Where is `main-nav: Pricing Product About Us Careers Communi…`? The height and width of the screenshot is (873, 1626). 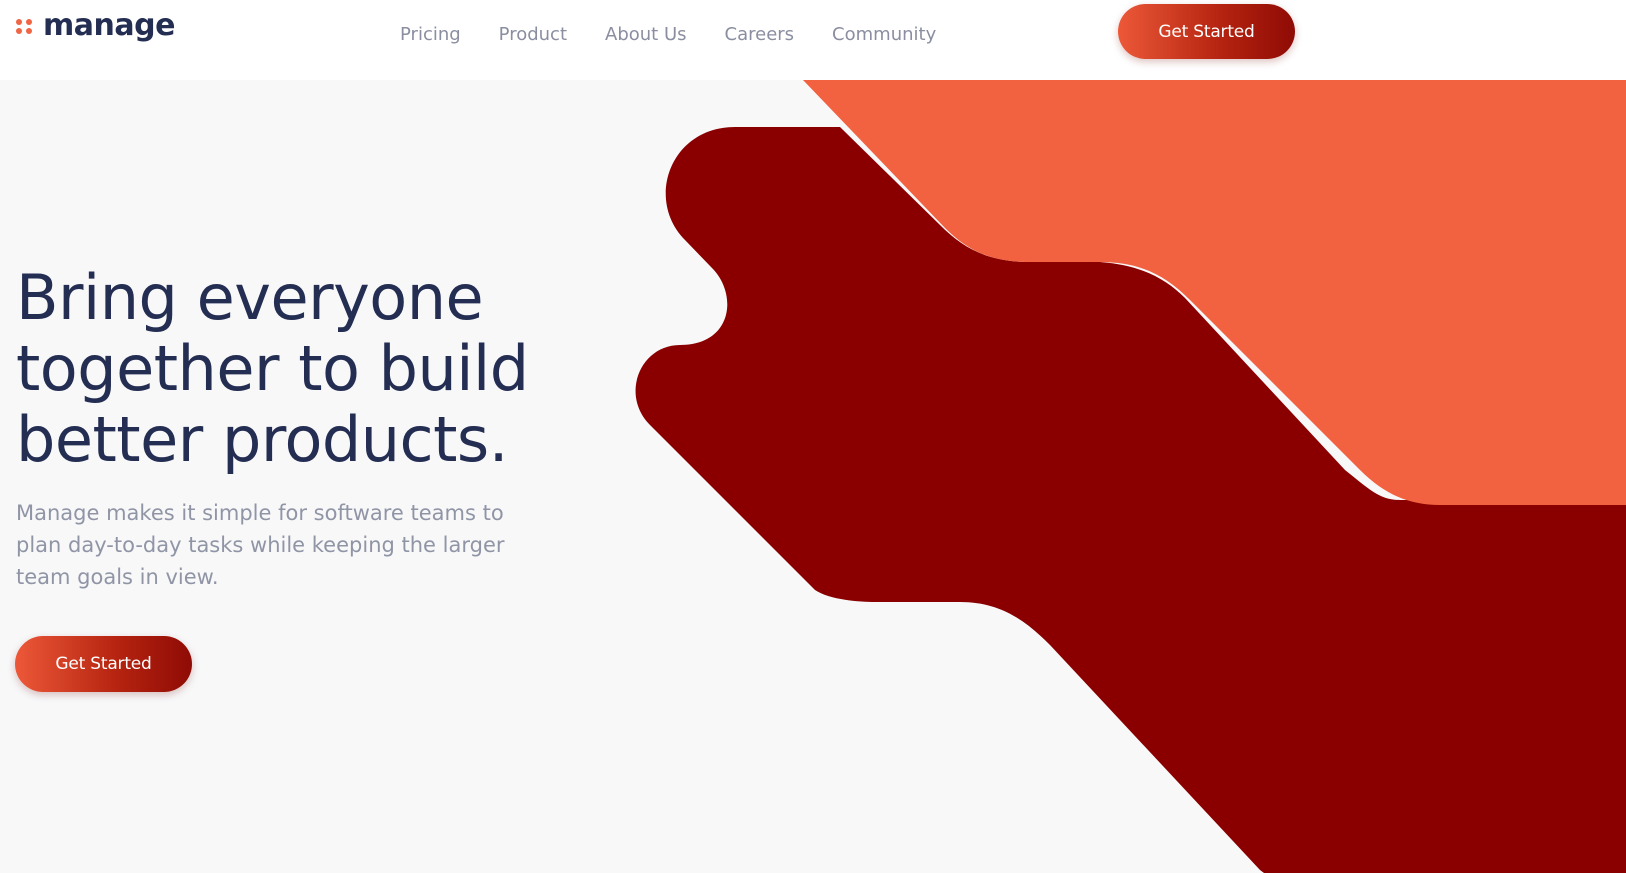
main-nav: Pricing Product About Us Careers Communi… is located at coordinates (687, 35).